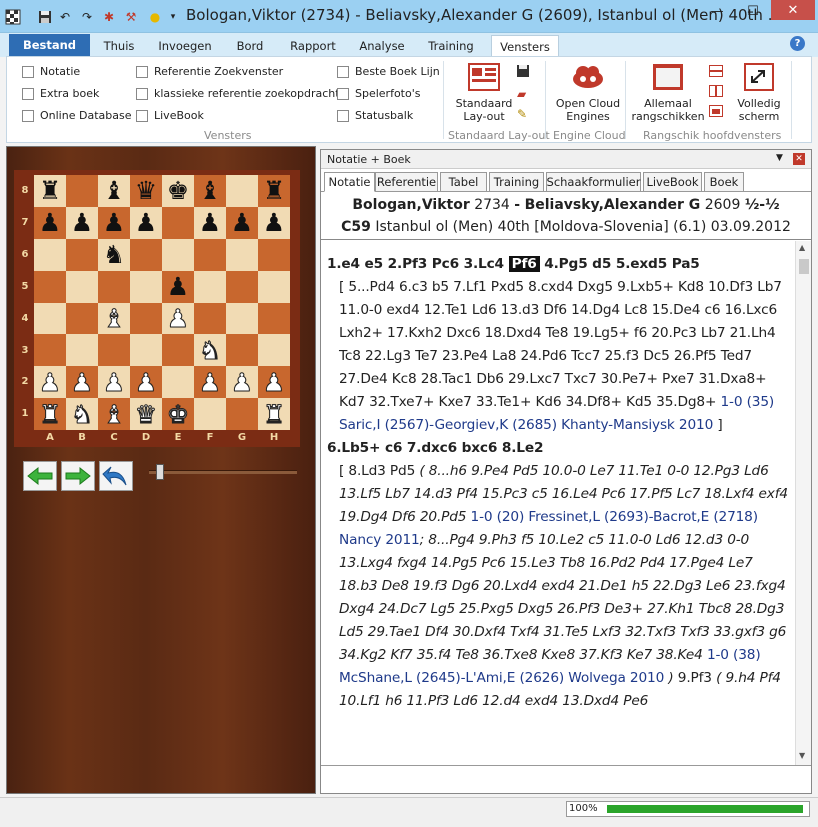  What do you see at coordinates (210, 286) in the screenshot?
I see `square-f5` at bounding box center [210, 286].